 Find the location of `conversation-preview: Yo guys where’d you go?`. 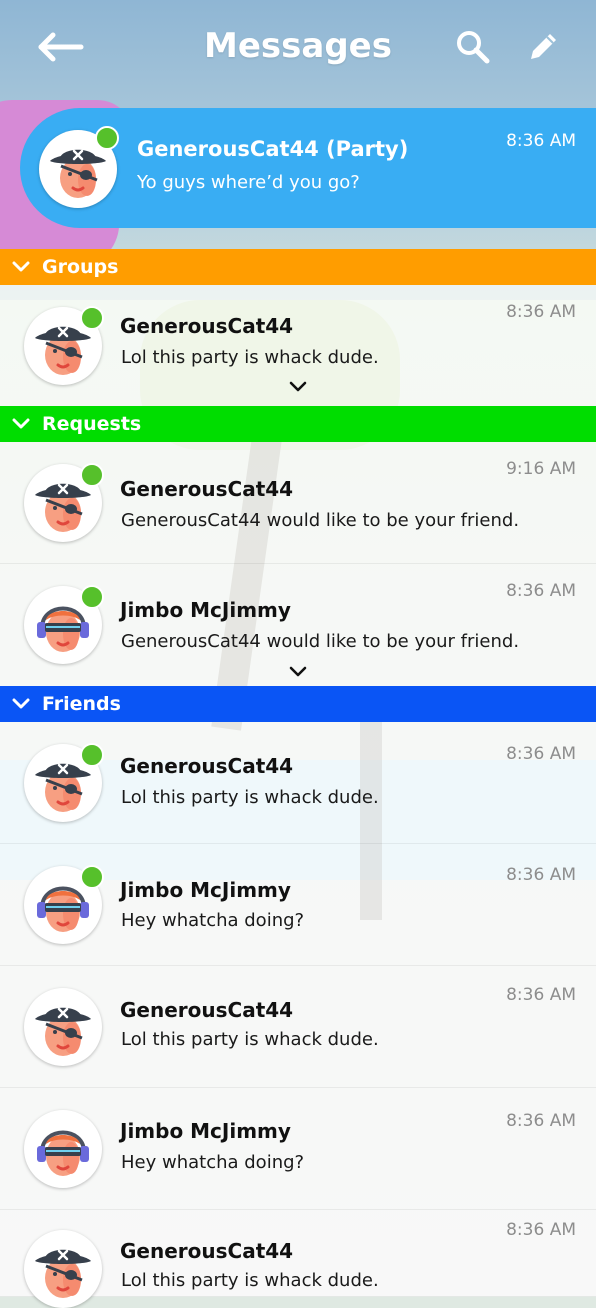

conversation-preview: Yo guys where’d you go? is located at coordinates (248, 182).